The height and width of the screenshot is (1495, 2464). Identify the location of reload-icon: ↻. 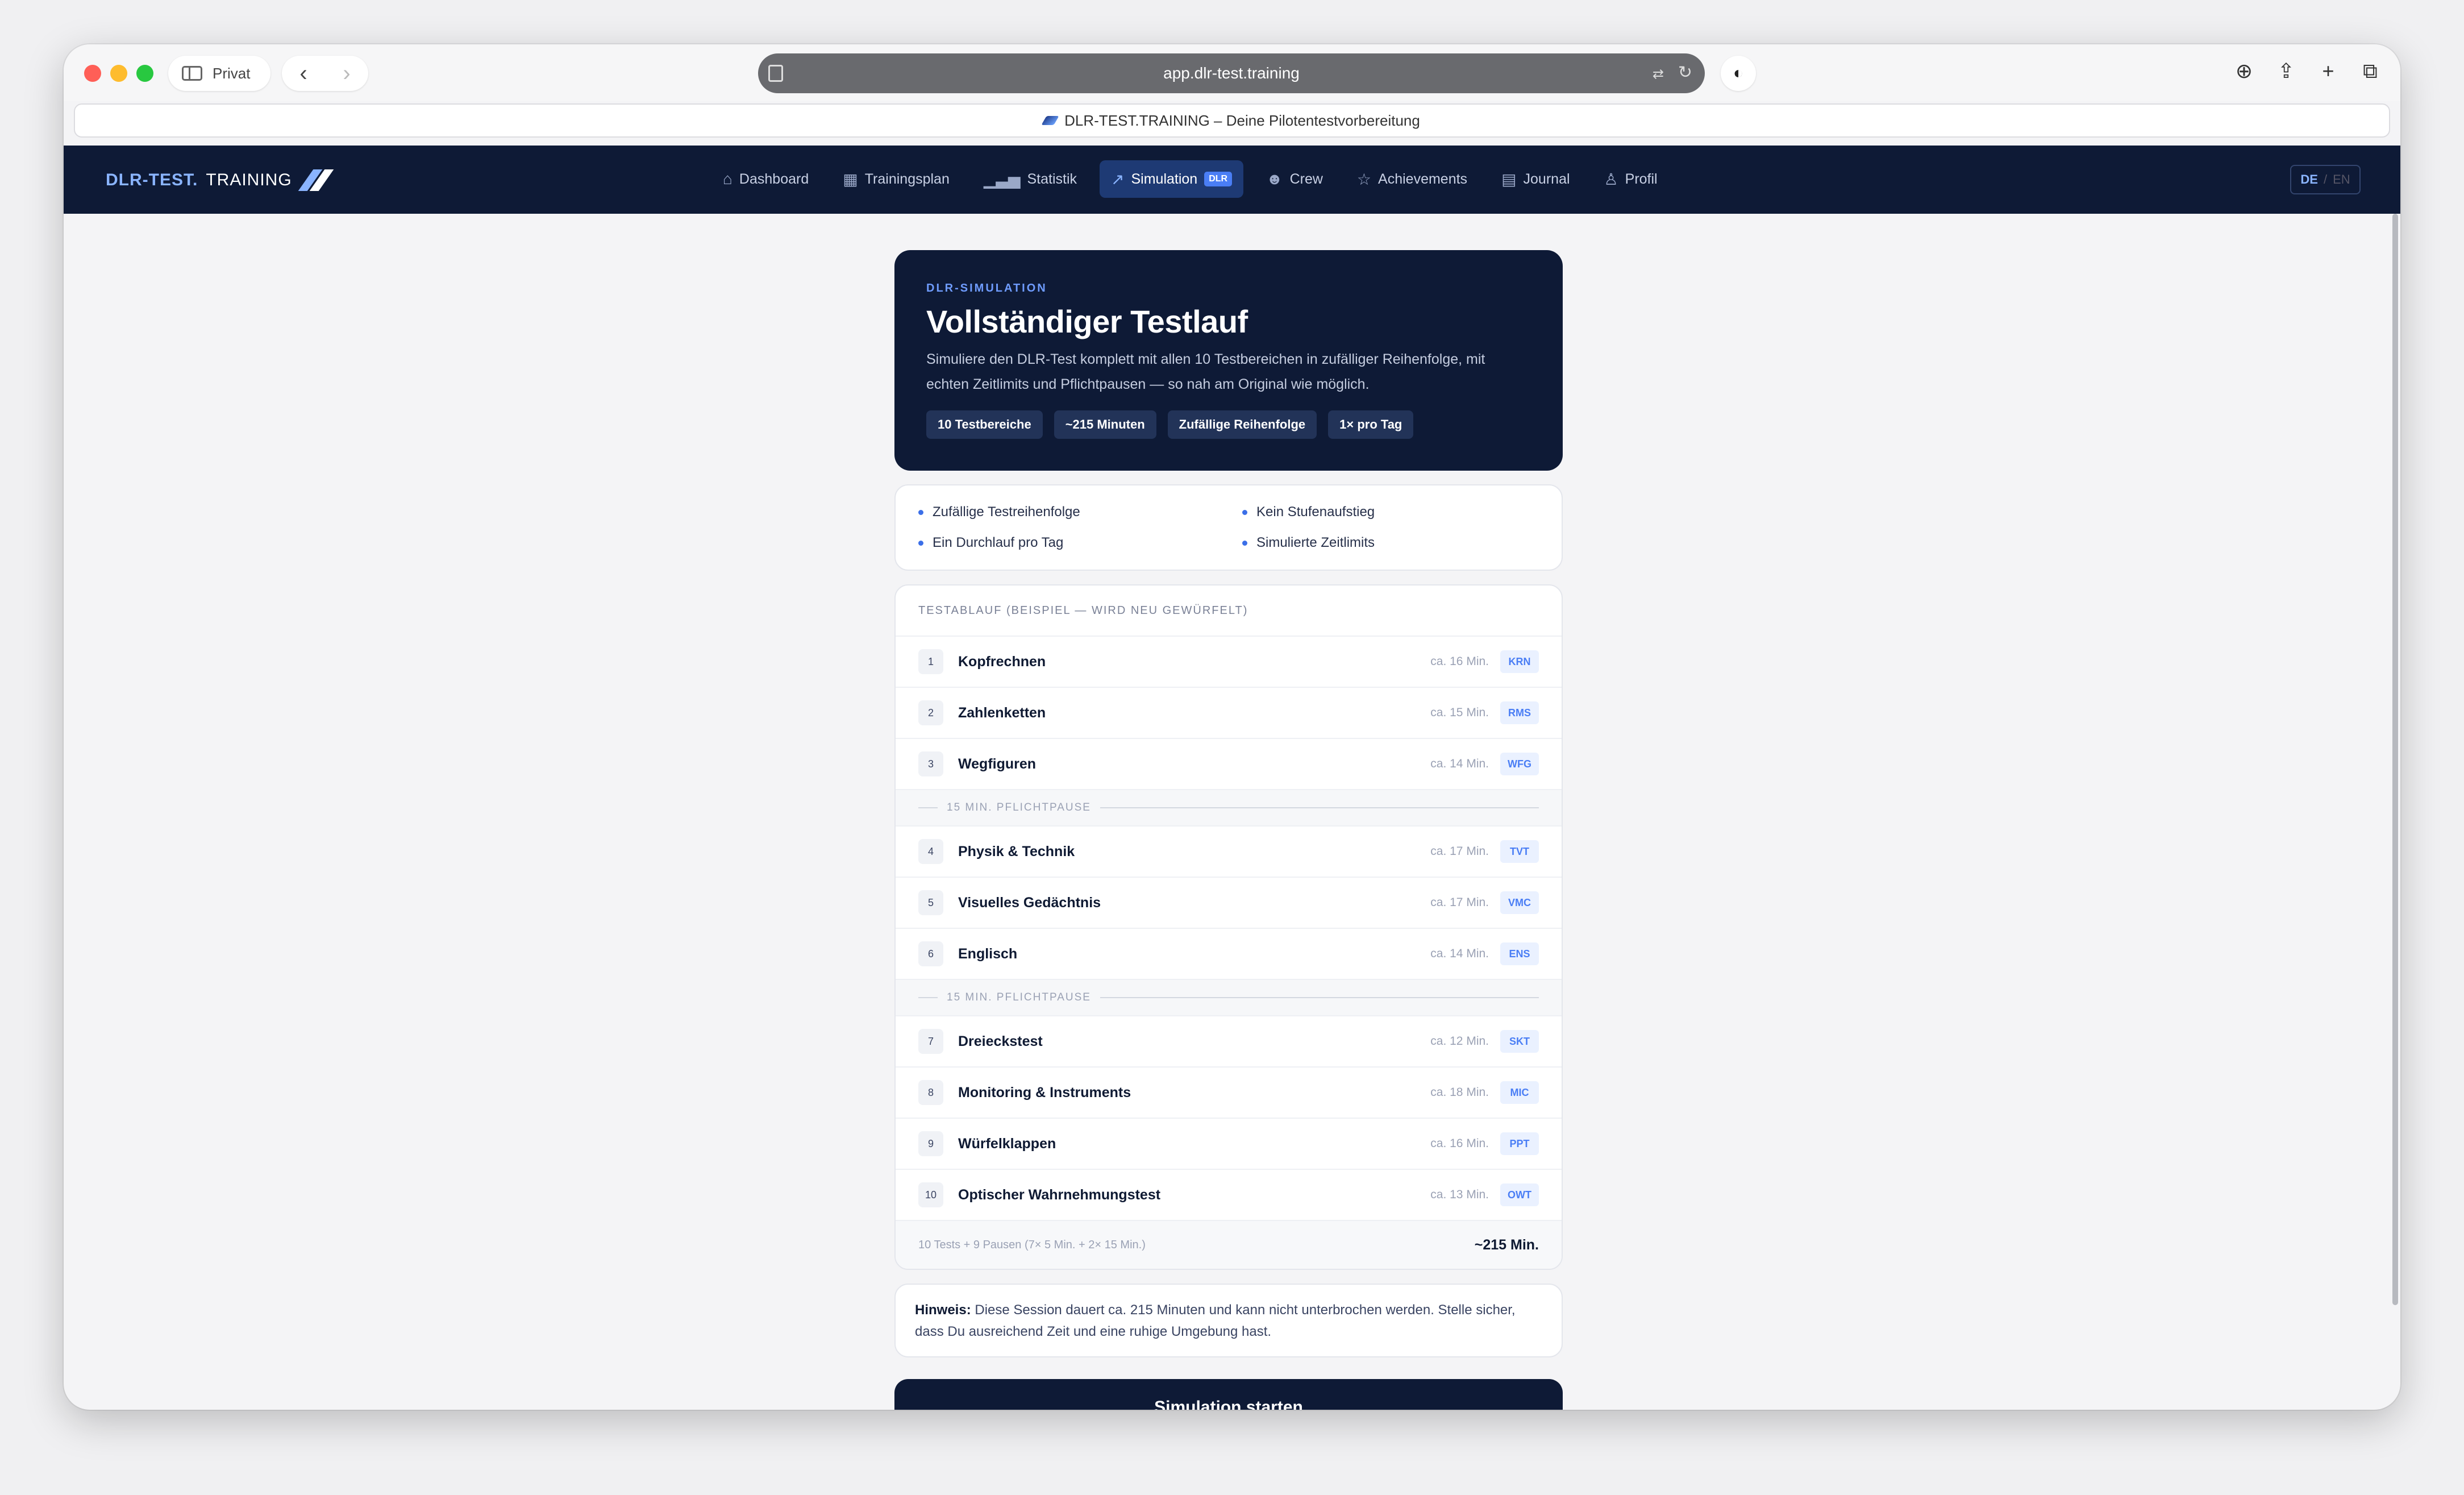
(1685, 72).